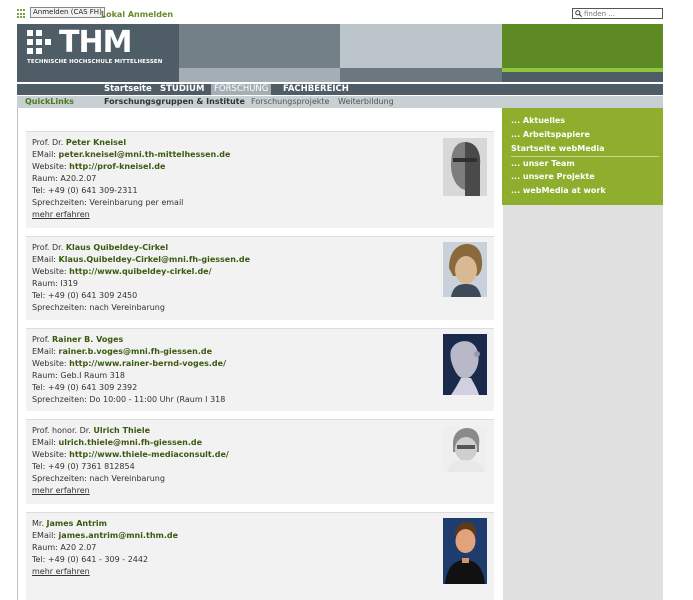  Describe the element at coordinates (157, 399) in the screenshot. I see `hours-value: Do 10:00 - 11:00 Uhr (Raum I 318` at that location.